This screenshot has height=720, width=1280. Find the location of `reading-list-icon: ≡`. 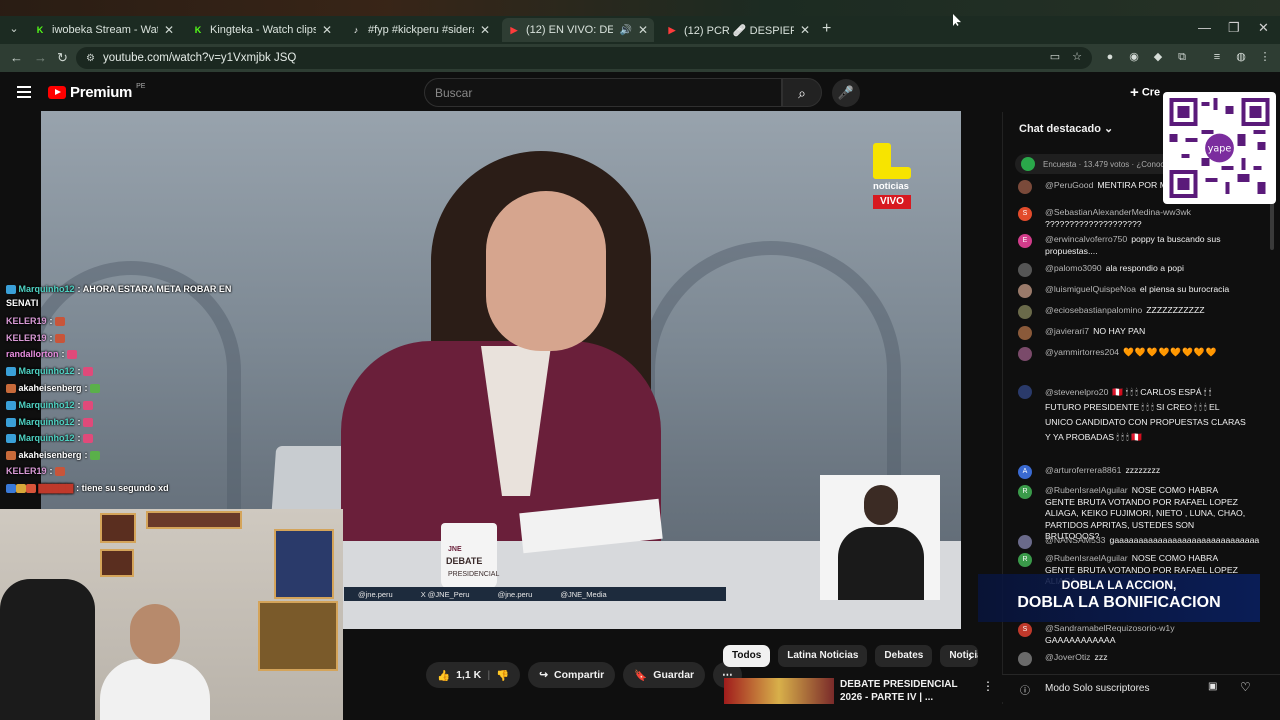

reading-list-icon: ≡ is located at coordinates (1217, 57).